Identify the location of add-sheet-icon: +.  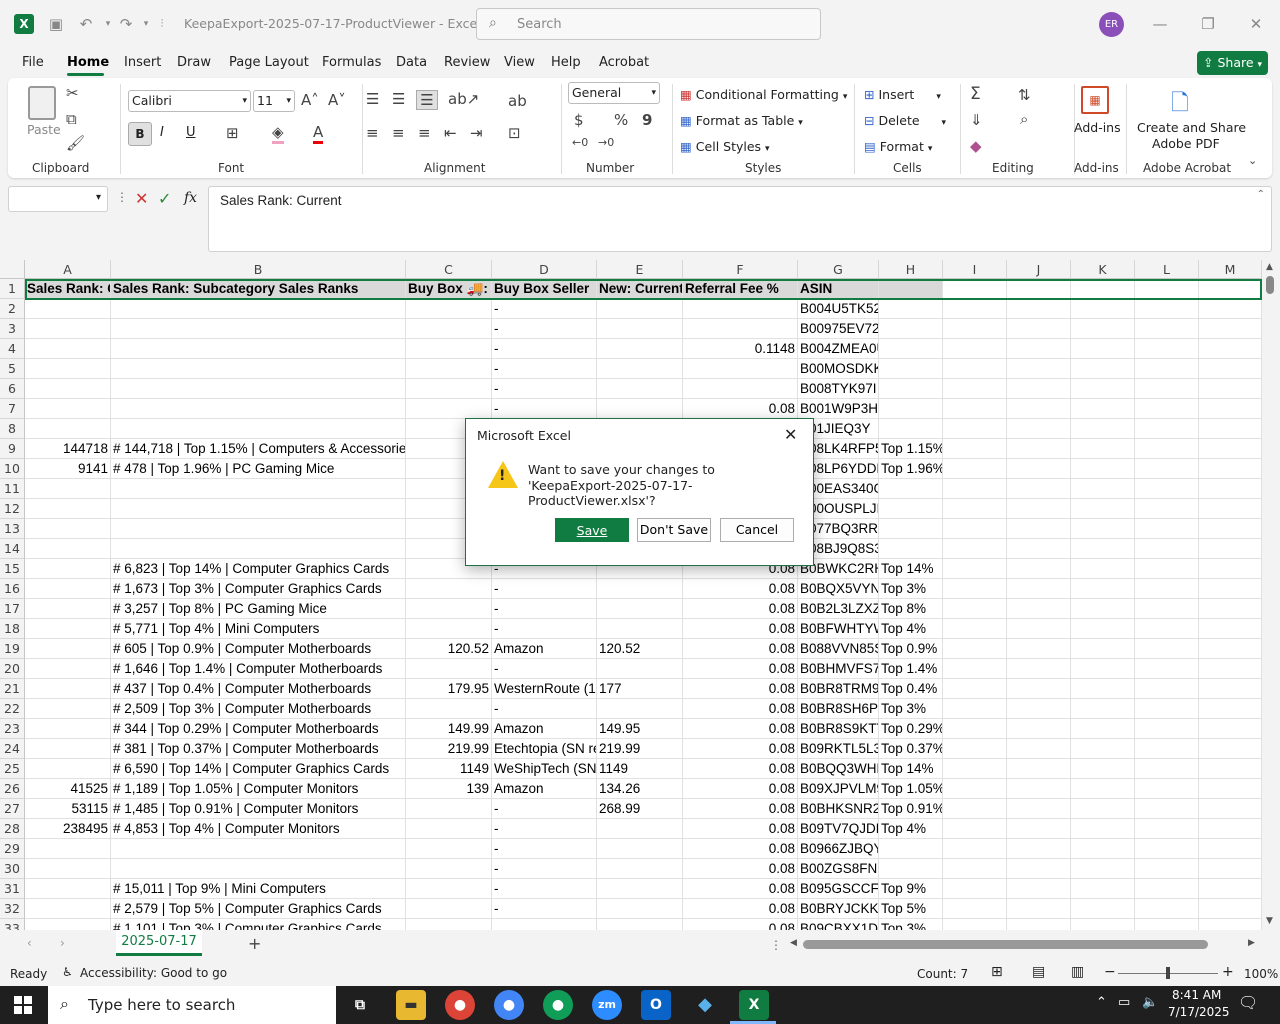
(254, 943).